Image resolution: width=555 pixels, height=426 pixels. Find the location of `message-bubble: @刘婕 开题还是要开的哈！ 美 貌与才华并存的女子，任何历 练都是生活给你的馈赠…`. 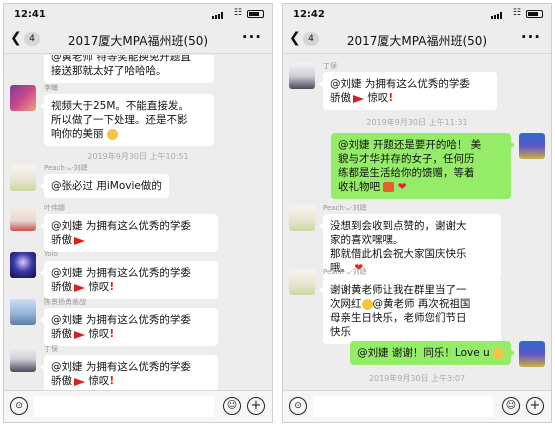

message-bubble: @刘婕 开题还是要开的哈！ 美 貌与才华并存的女子，任何历 练都是生活给你的馈赠… is located at coordinates (423, 166).